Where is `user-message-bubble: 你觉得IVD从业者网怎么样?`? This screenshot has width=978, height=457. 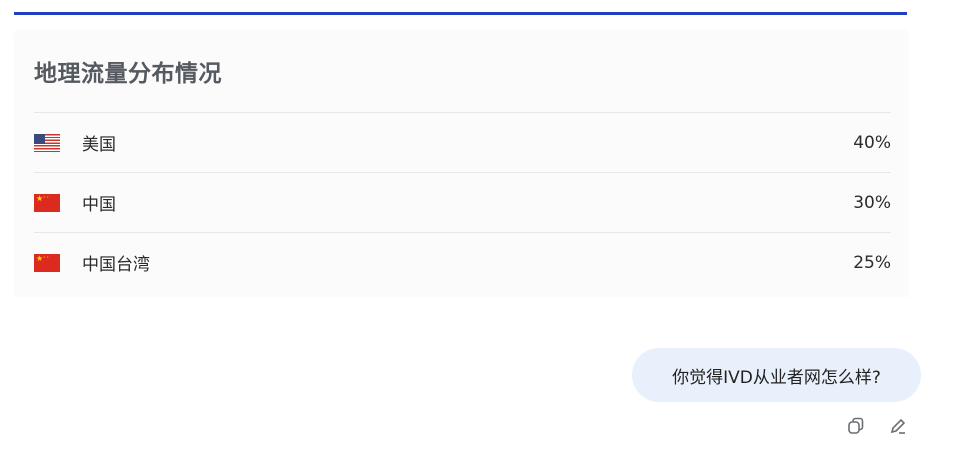
user-message-bubble: 你觉得IVD从业者网怎么样? is located at coordinates (776, 375).